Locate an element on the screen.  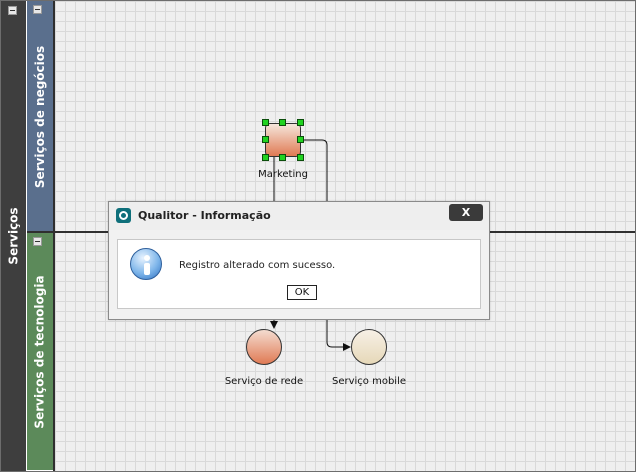
dialog-message: Registro alterado com sucesso. is located at coordinates (257, 265).